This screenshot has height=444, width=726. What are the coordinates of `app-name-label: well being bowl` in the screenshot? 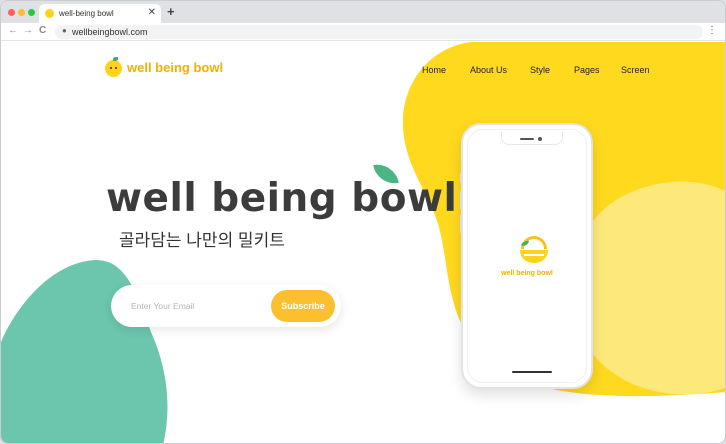 It's located at (527, 273).